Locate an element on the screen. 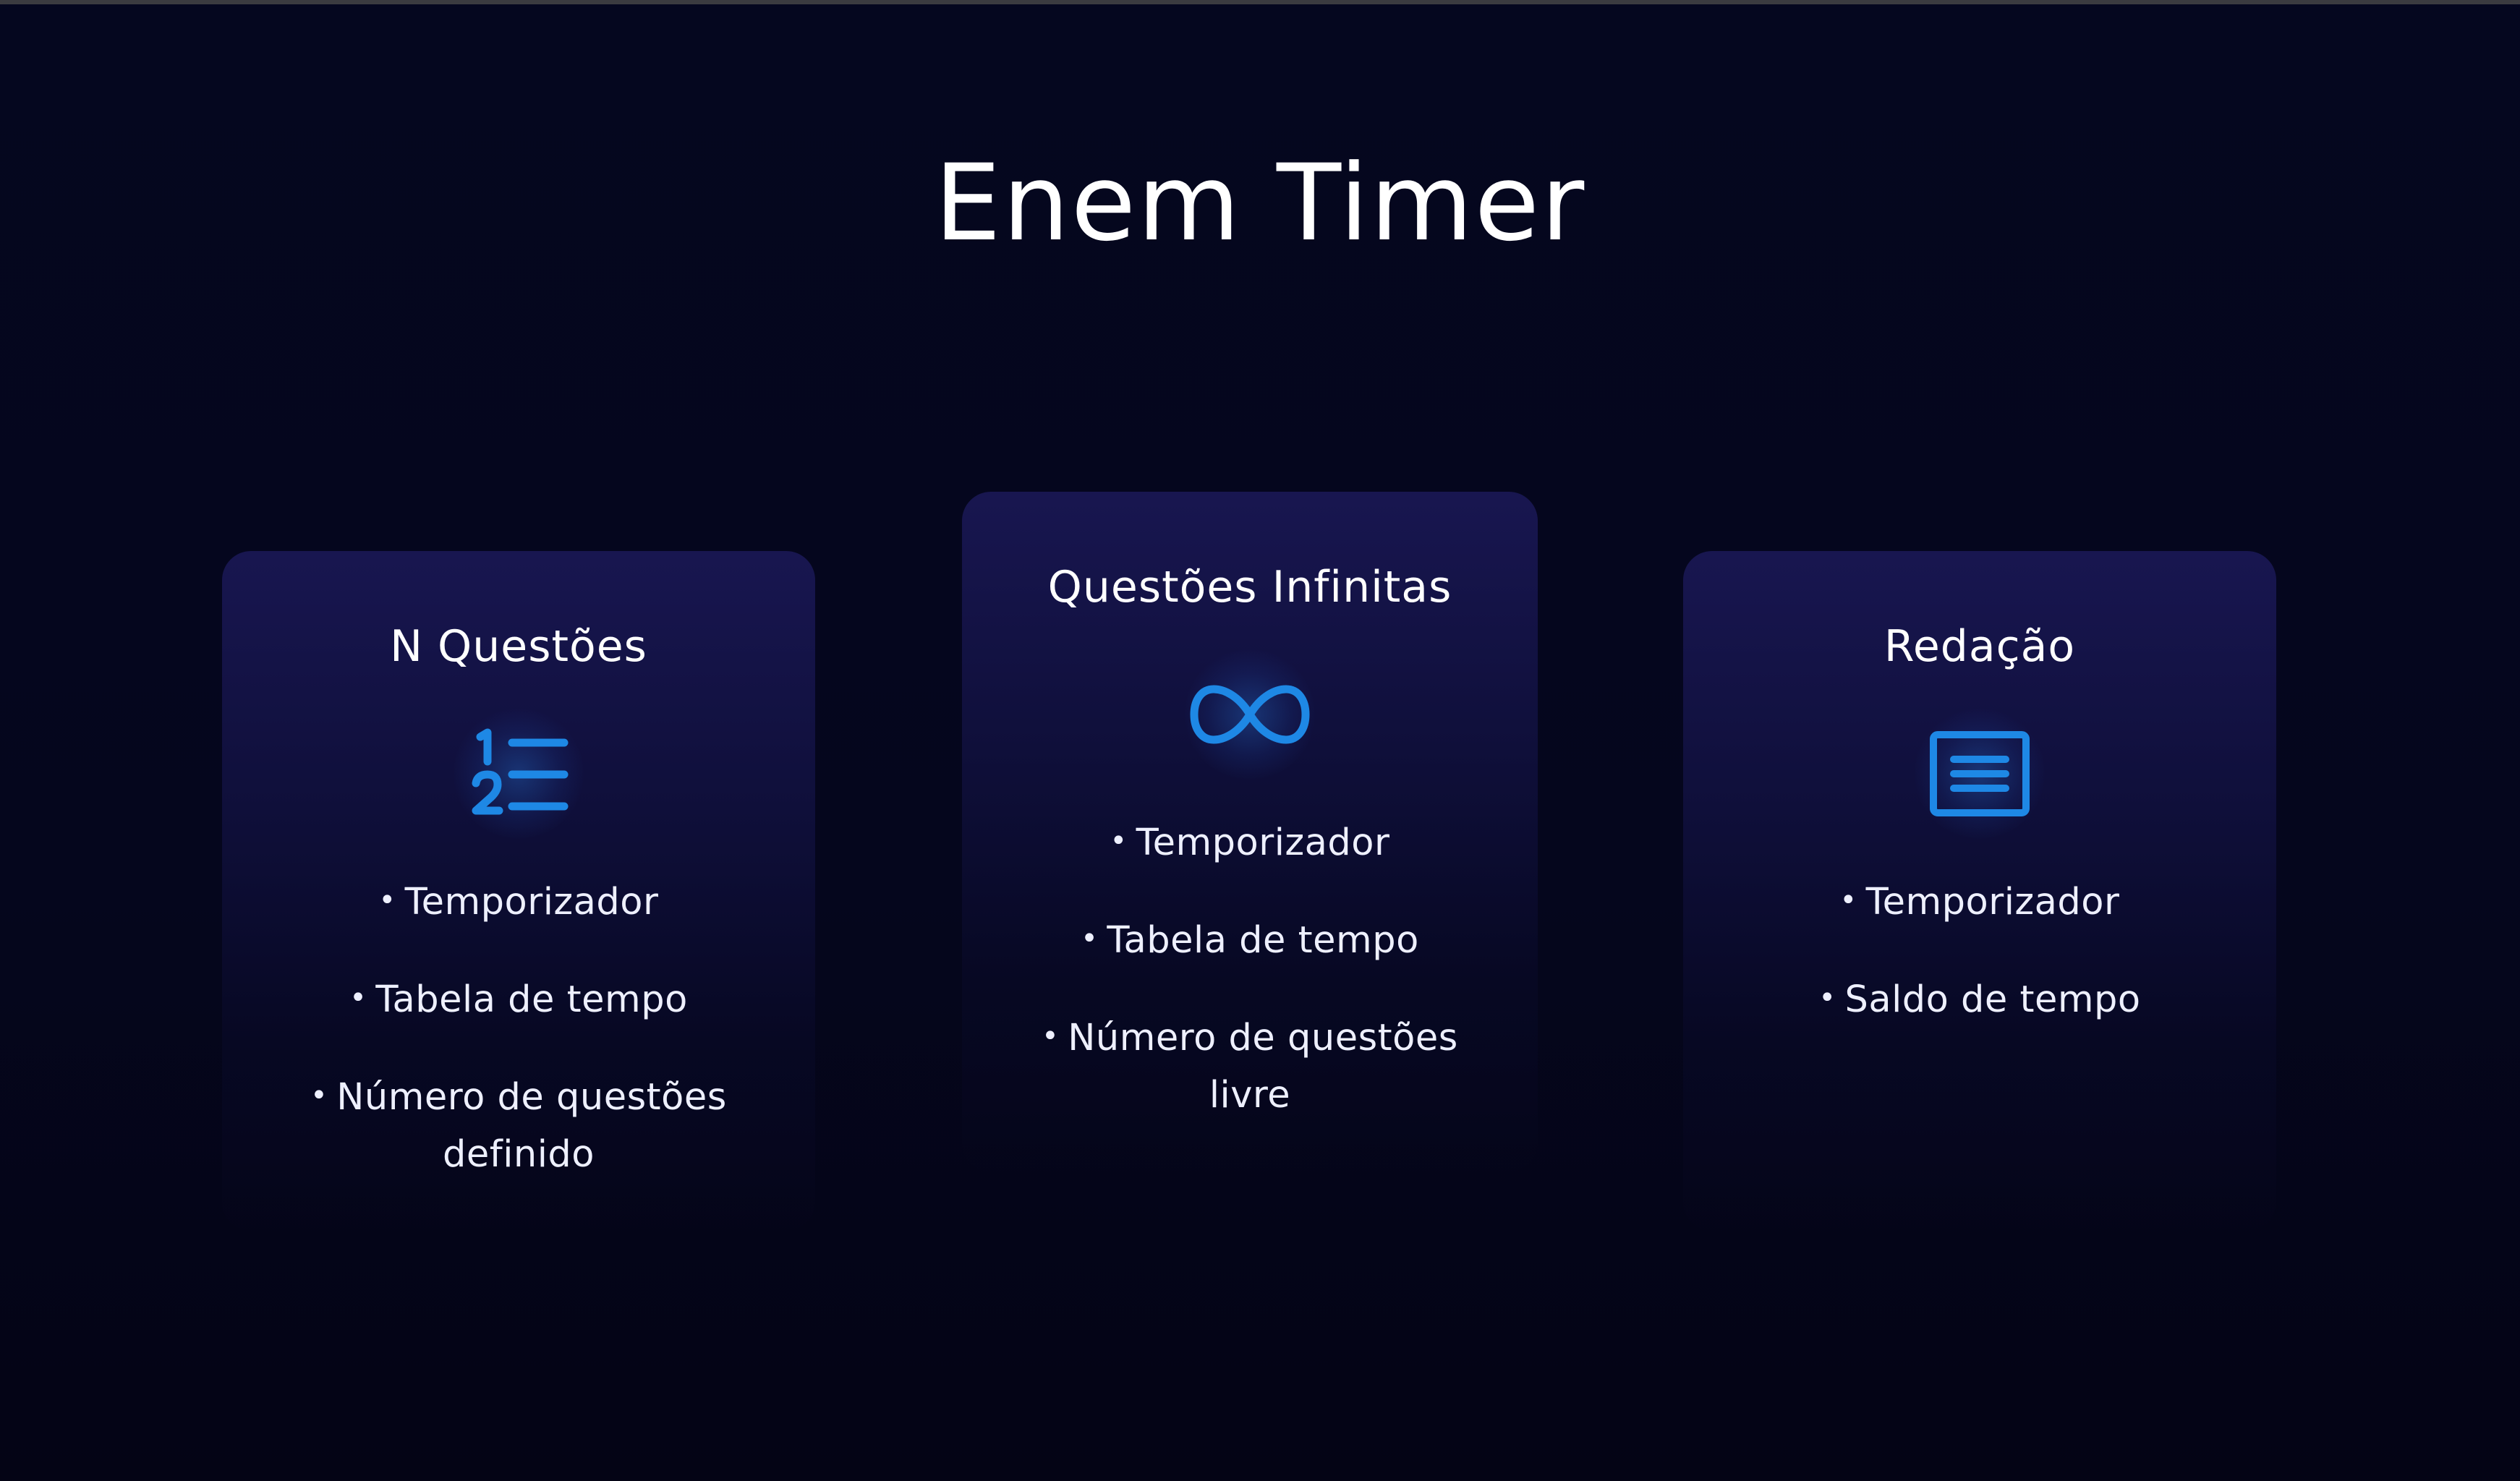 This screenshot has height=1481, width=2520. card-title: N Questões is located at coordinates (518, 647).